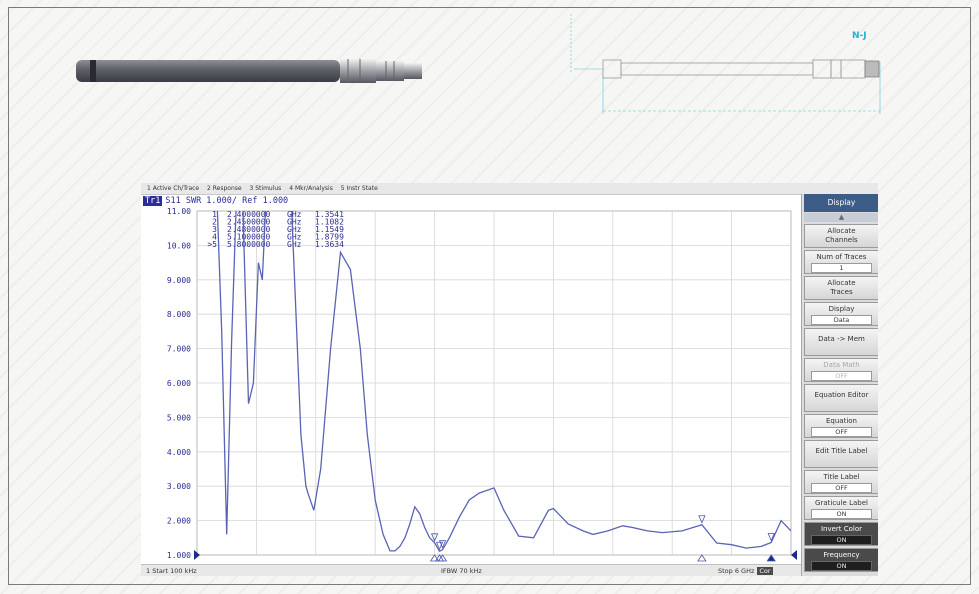 Image resolution: width=979 pixels, height=594 pixels. I want to click on softkey-graticule-label: Graticule Label ON, so click(841, 508).